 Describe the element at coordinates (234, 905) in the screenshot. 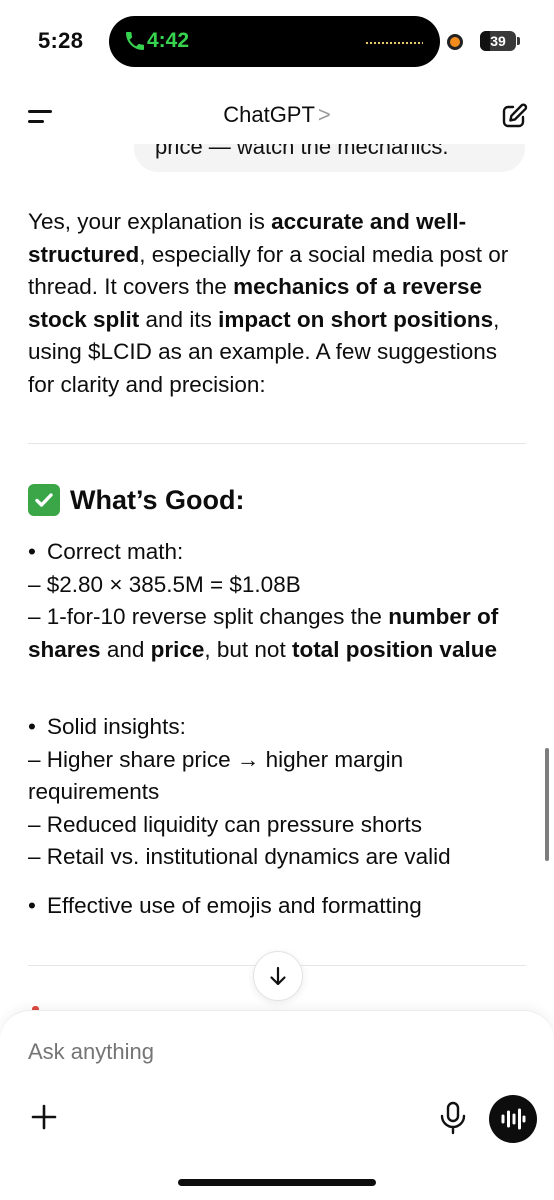

I see `bullet-title-text: Effective use of emojis and formatting` at that location.